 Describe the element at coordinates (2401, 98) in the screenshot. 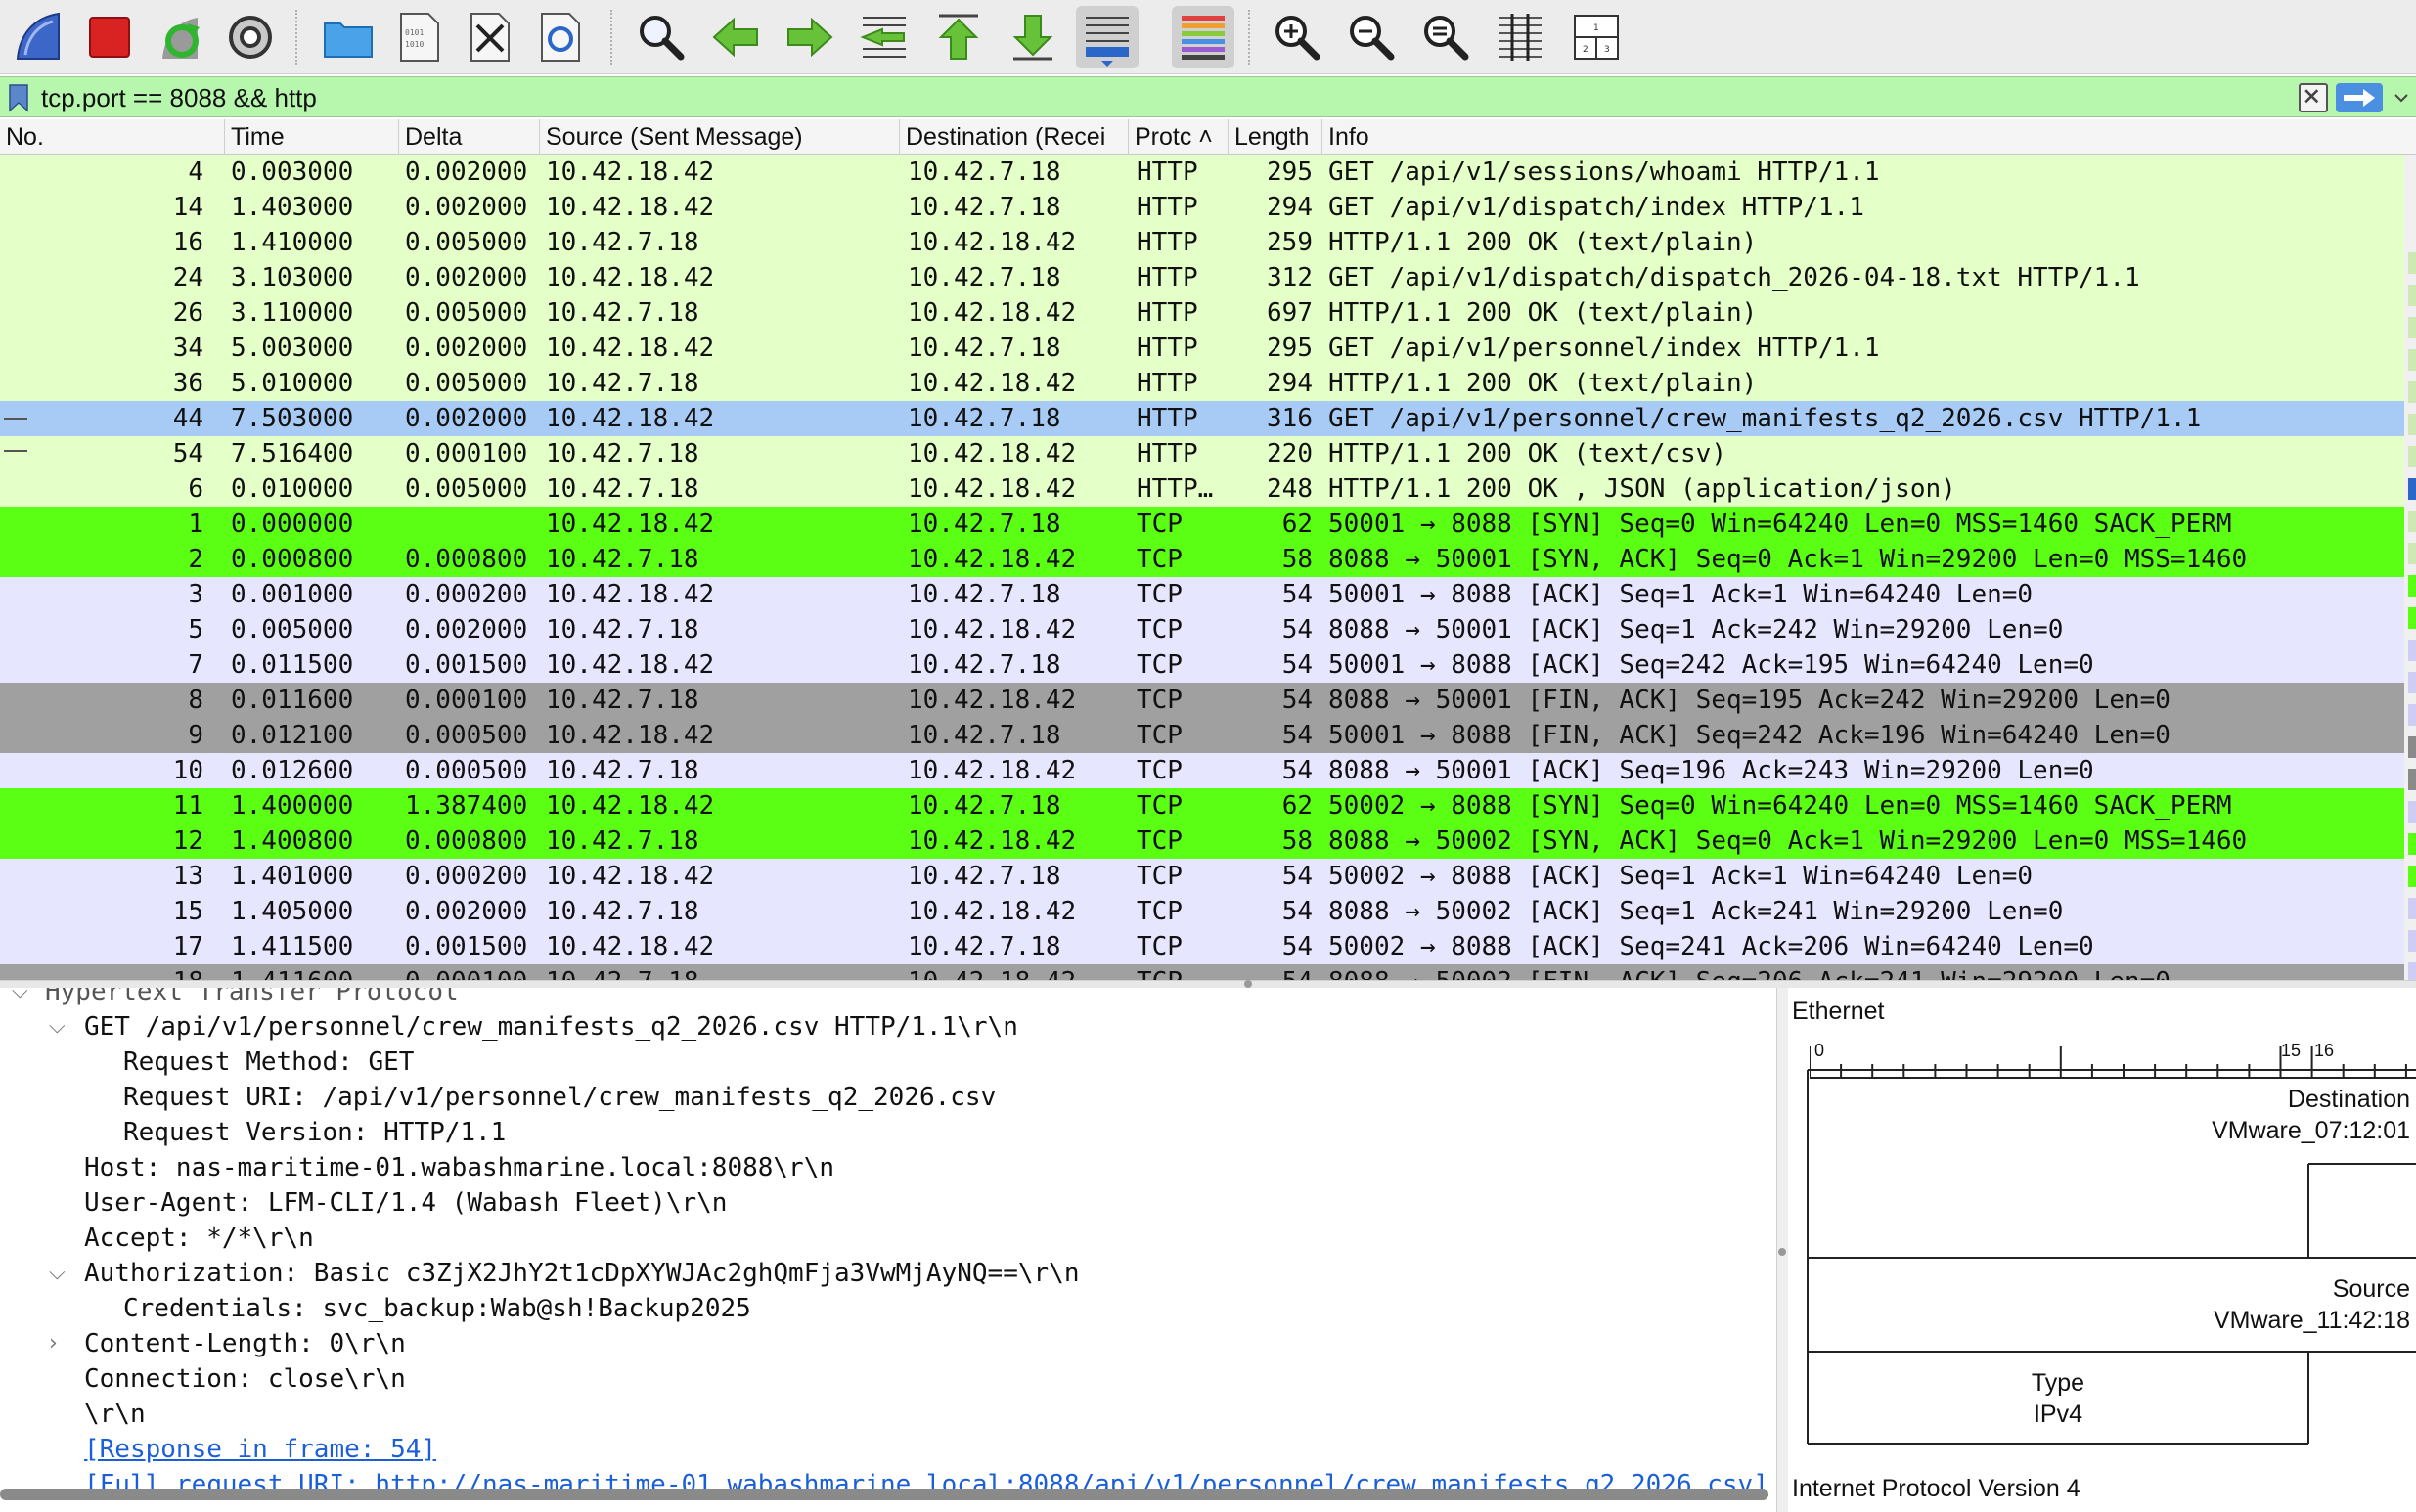

I see `chevron-down-icon` at that location.